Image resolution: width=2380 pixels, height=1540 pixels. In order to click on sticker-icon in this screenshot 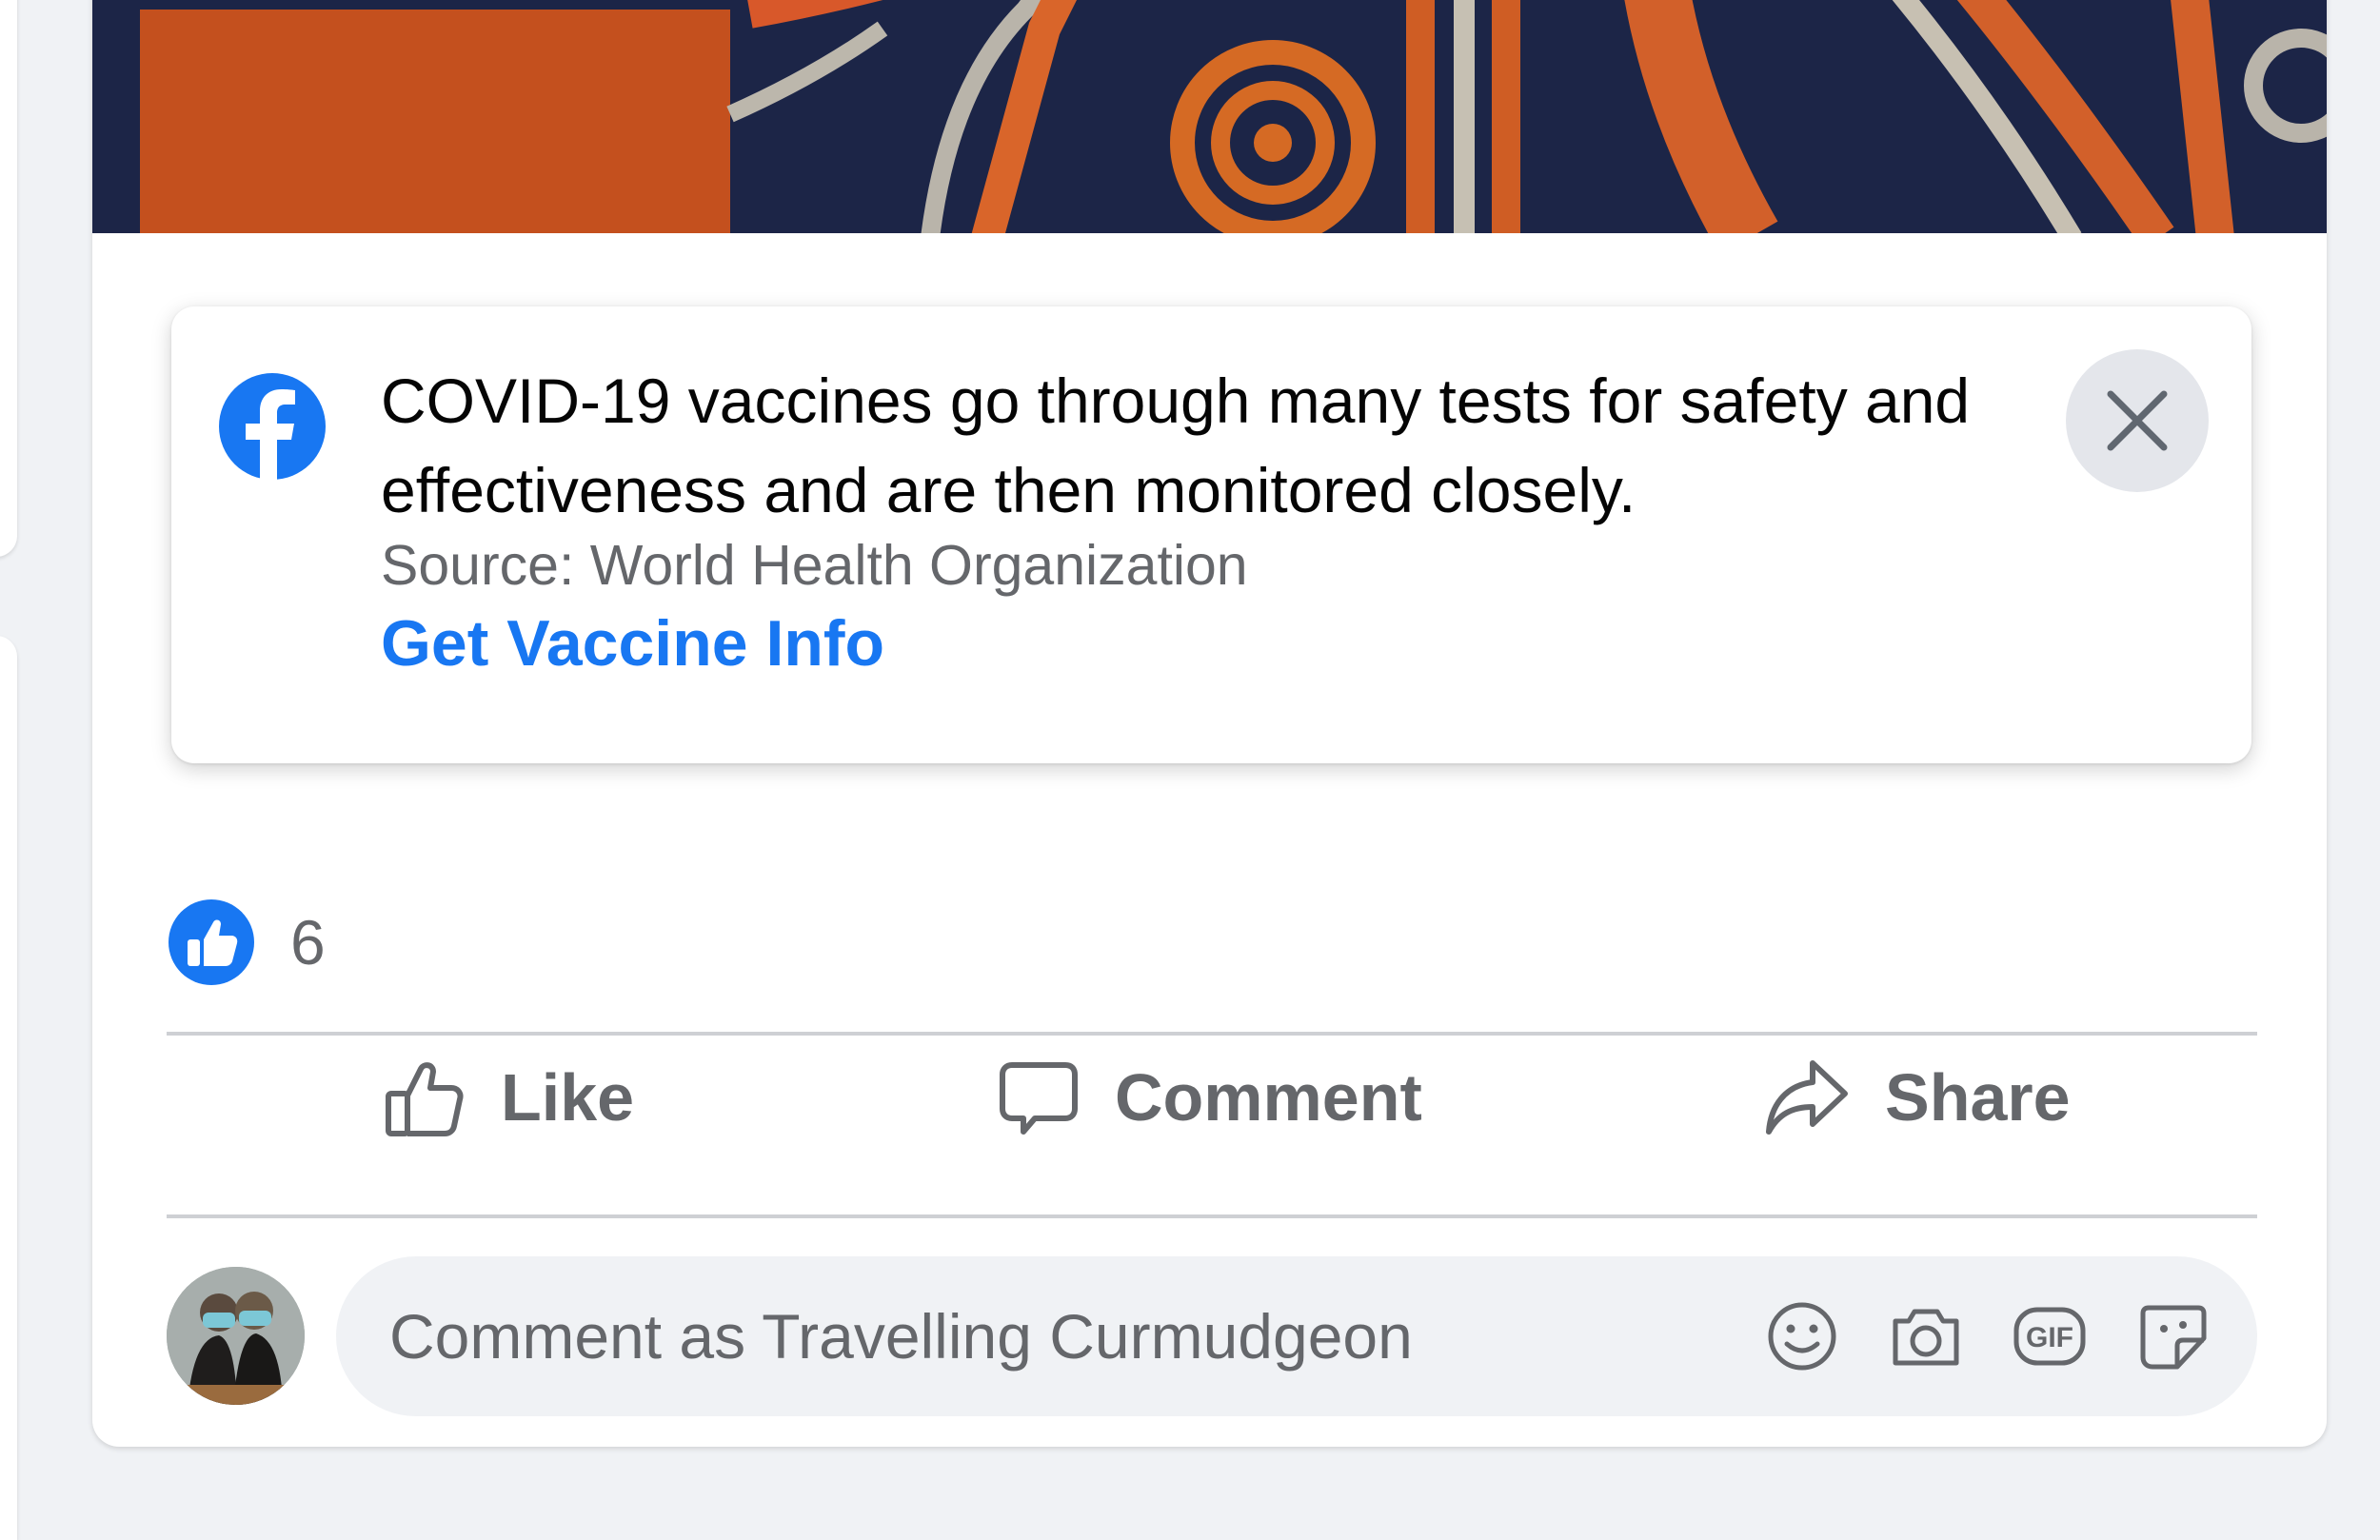, I will do `click(2173, 1336)`.